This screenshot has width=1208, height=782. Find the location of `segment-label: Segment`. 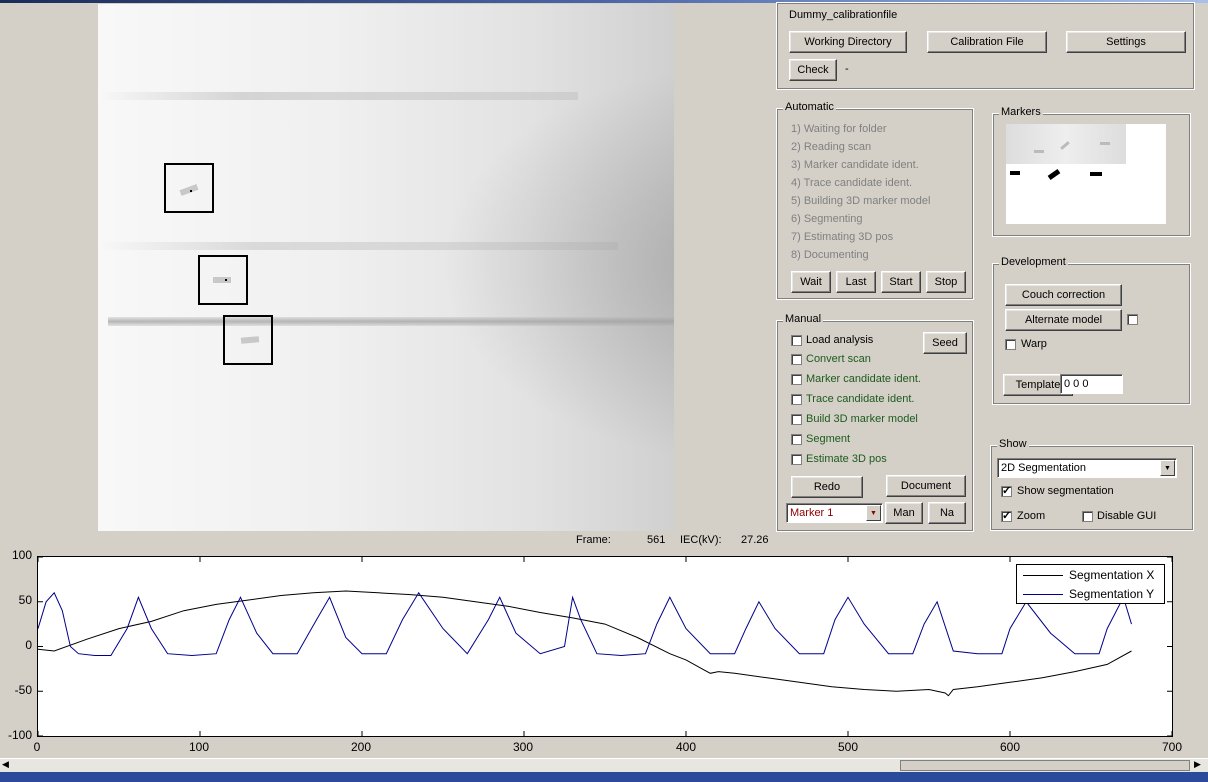

segment-label: Segment is located at coordinates (828, 439).